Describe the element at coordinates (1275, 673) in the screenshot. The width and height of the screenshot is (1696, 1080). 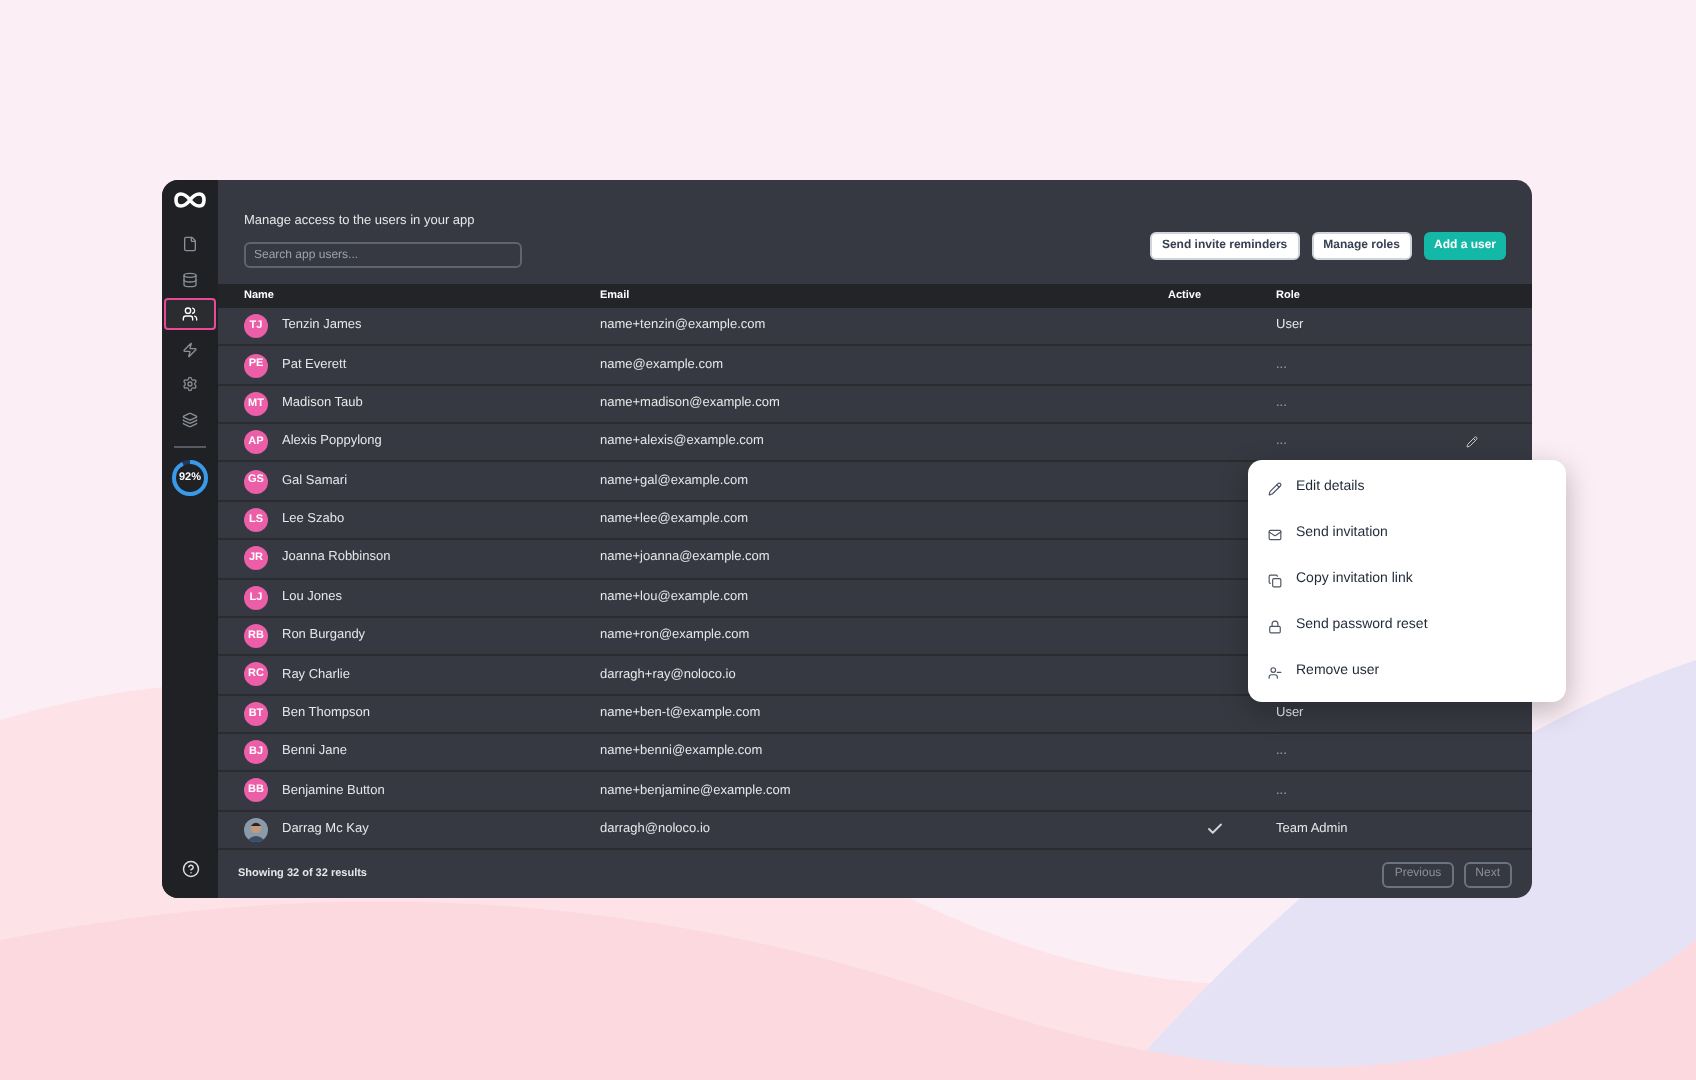
I see `user-minus-icon` at that location.